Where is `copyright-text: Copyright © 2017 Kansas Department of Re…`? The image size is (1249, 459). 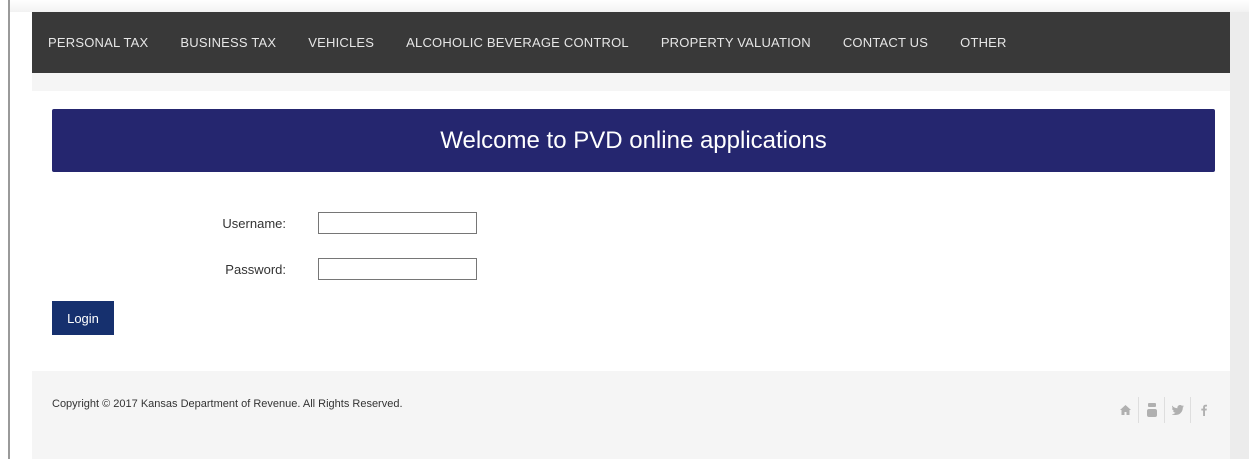
copyright-text: Copyright © 2017 Kansas Department of Re… is located at coordinates (227, 404).